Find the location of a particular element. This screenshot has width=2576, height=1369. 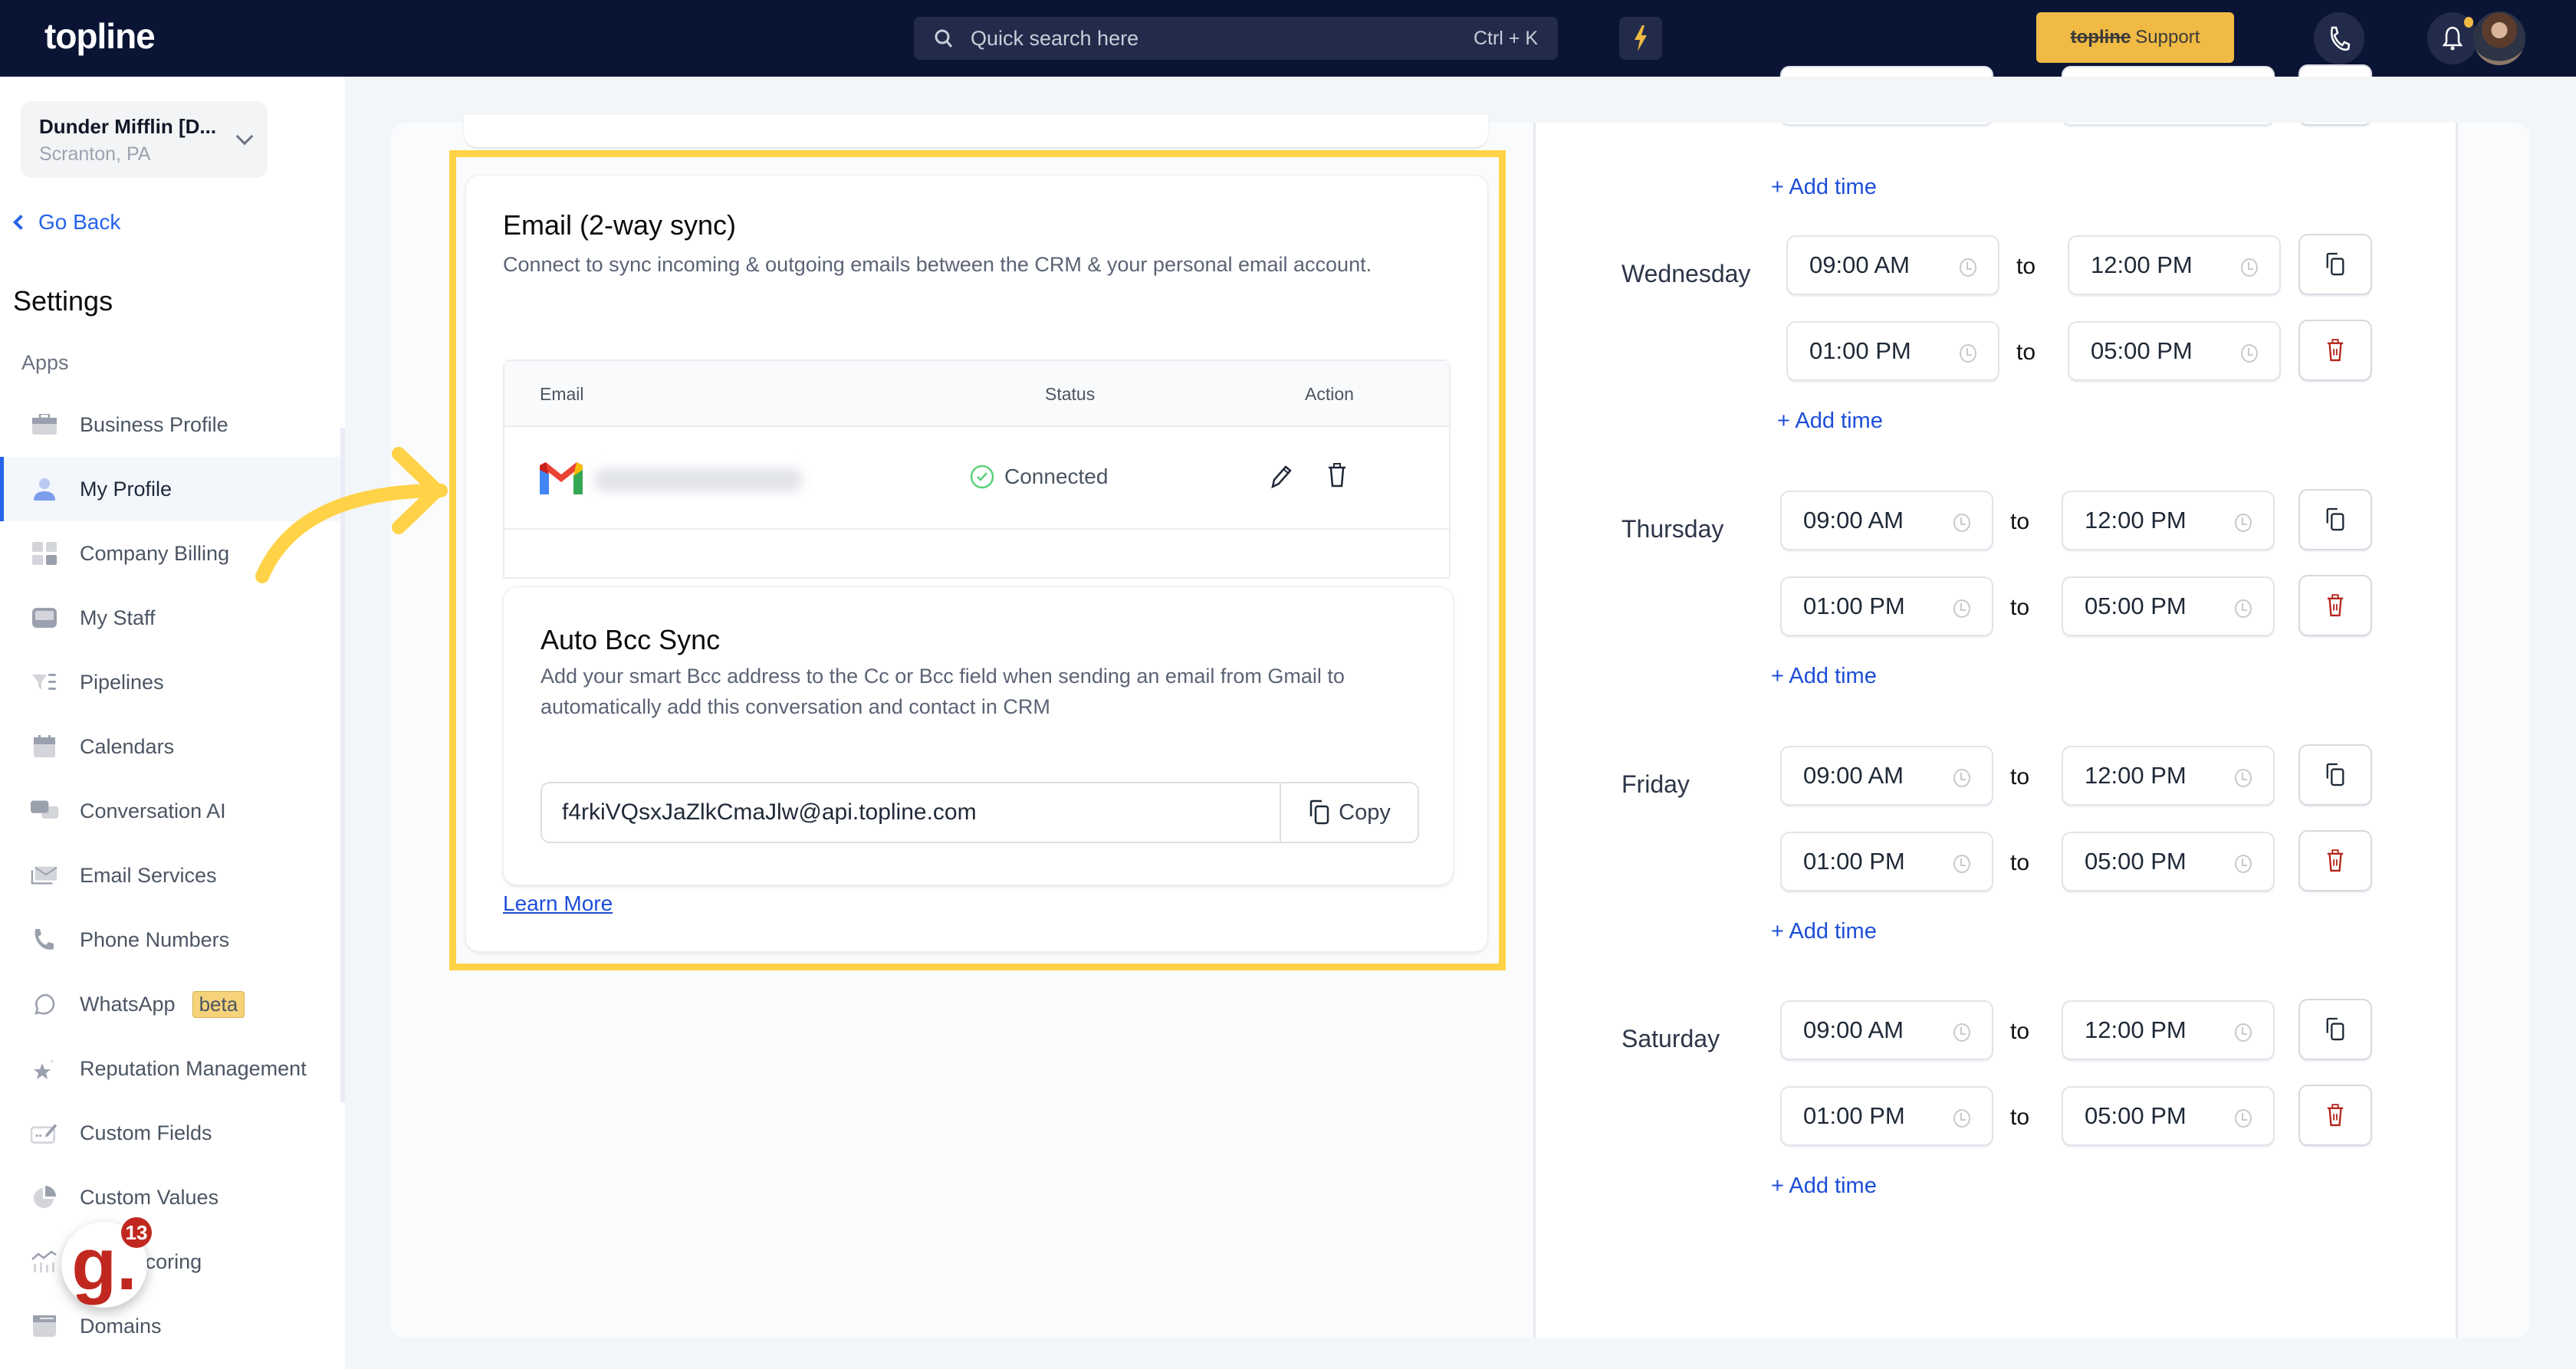

column-header-email: Email is located at coordinates (562, 394).